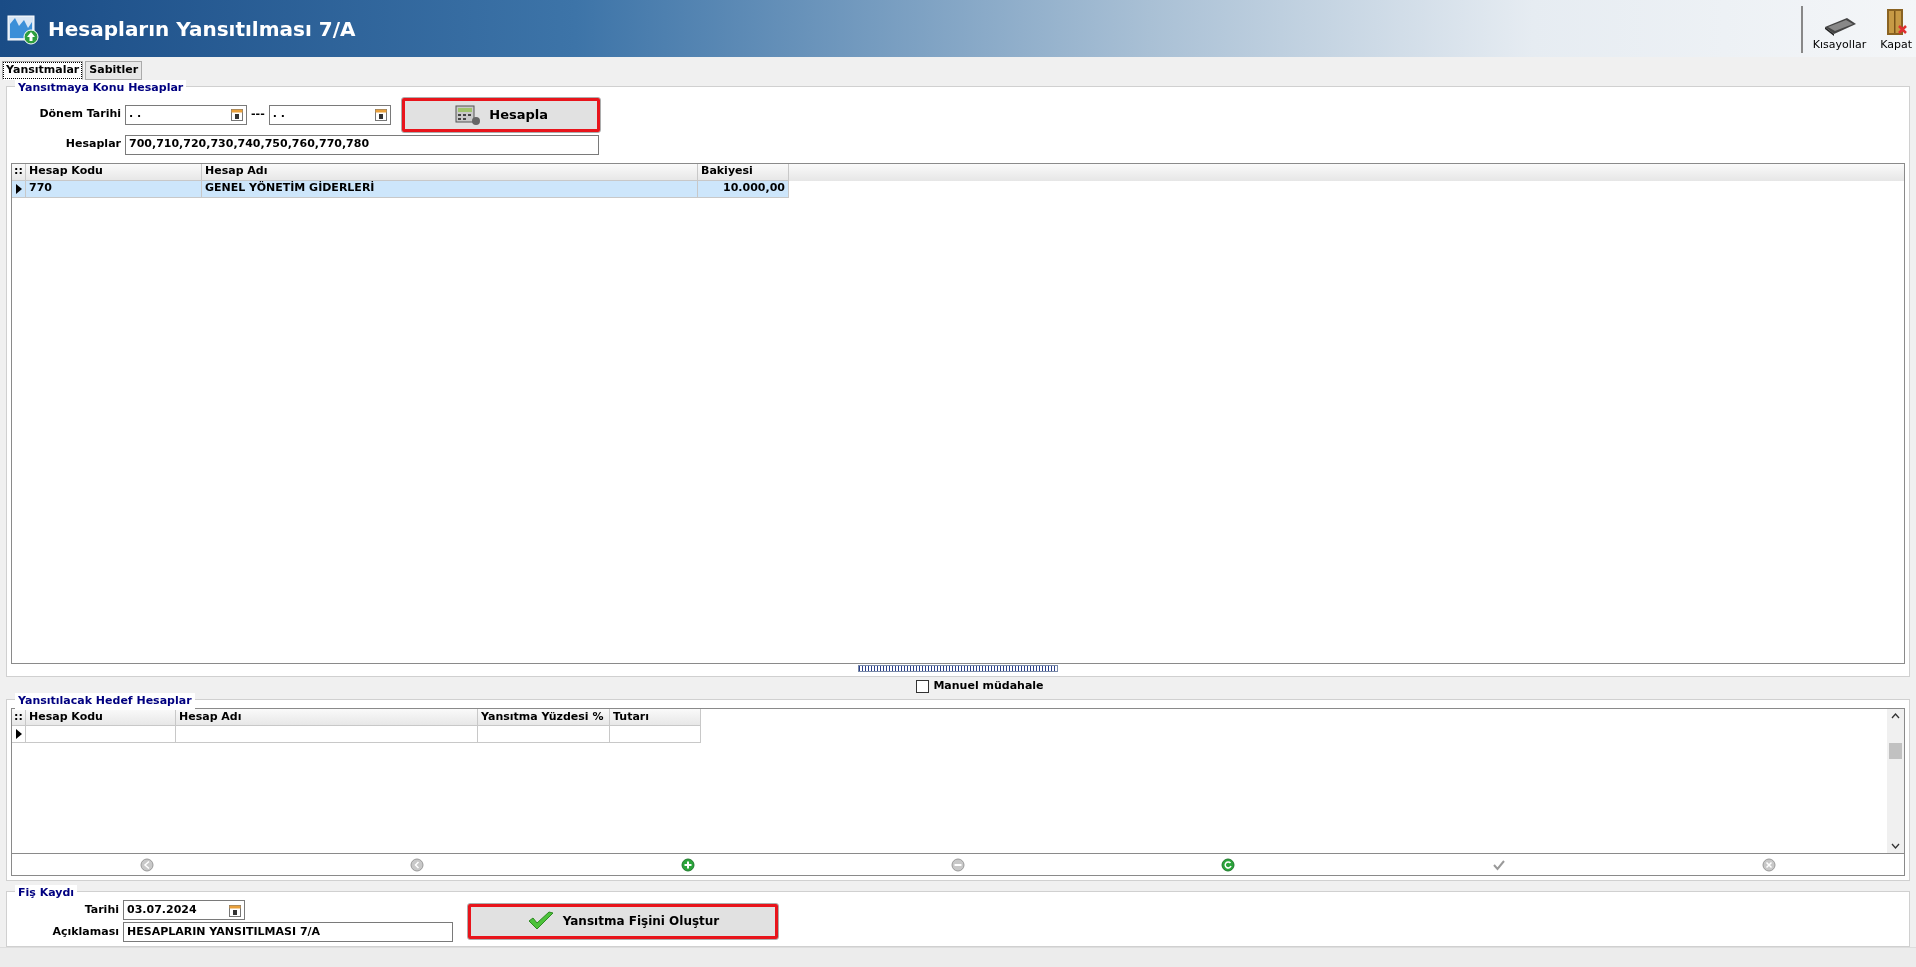 Image resolution: width=1916 pixels, height=967 pixels. I want to click on add-icon, so click(687, 864).